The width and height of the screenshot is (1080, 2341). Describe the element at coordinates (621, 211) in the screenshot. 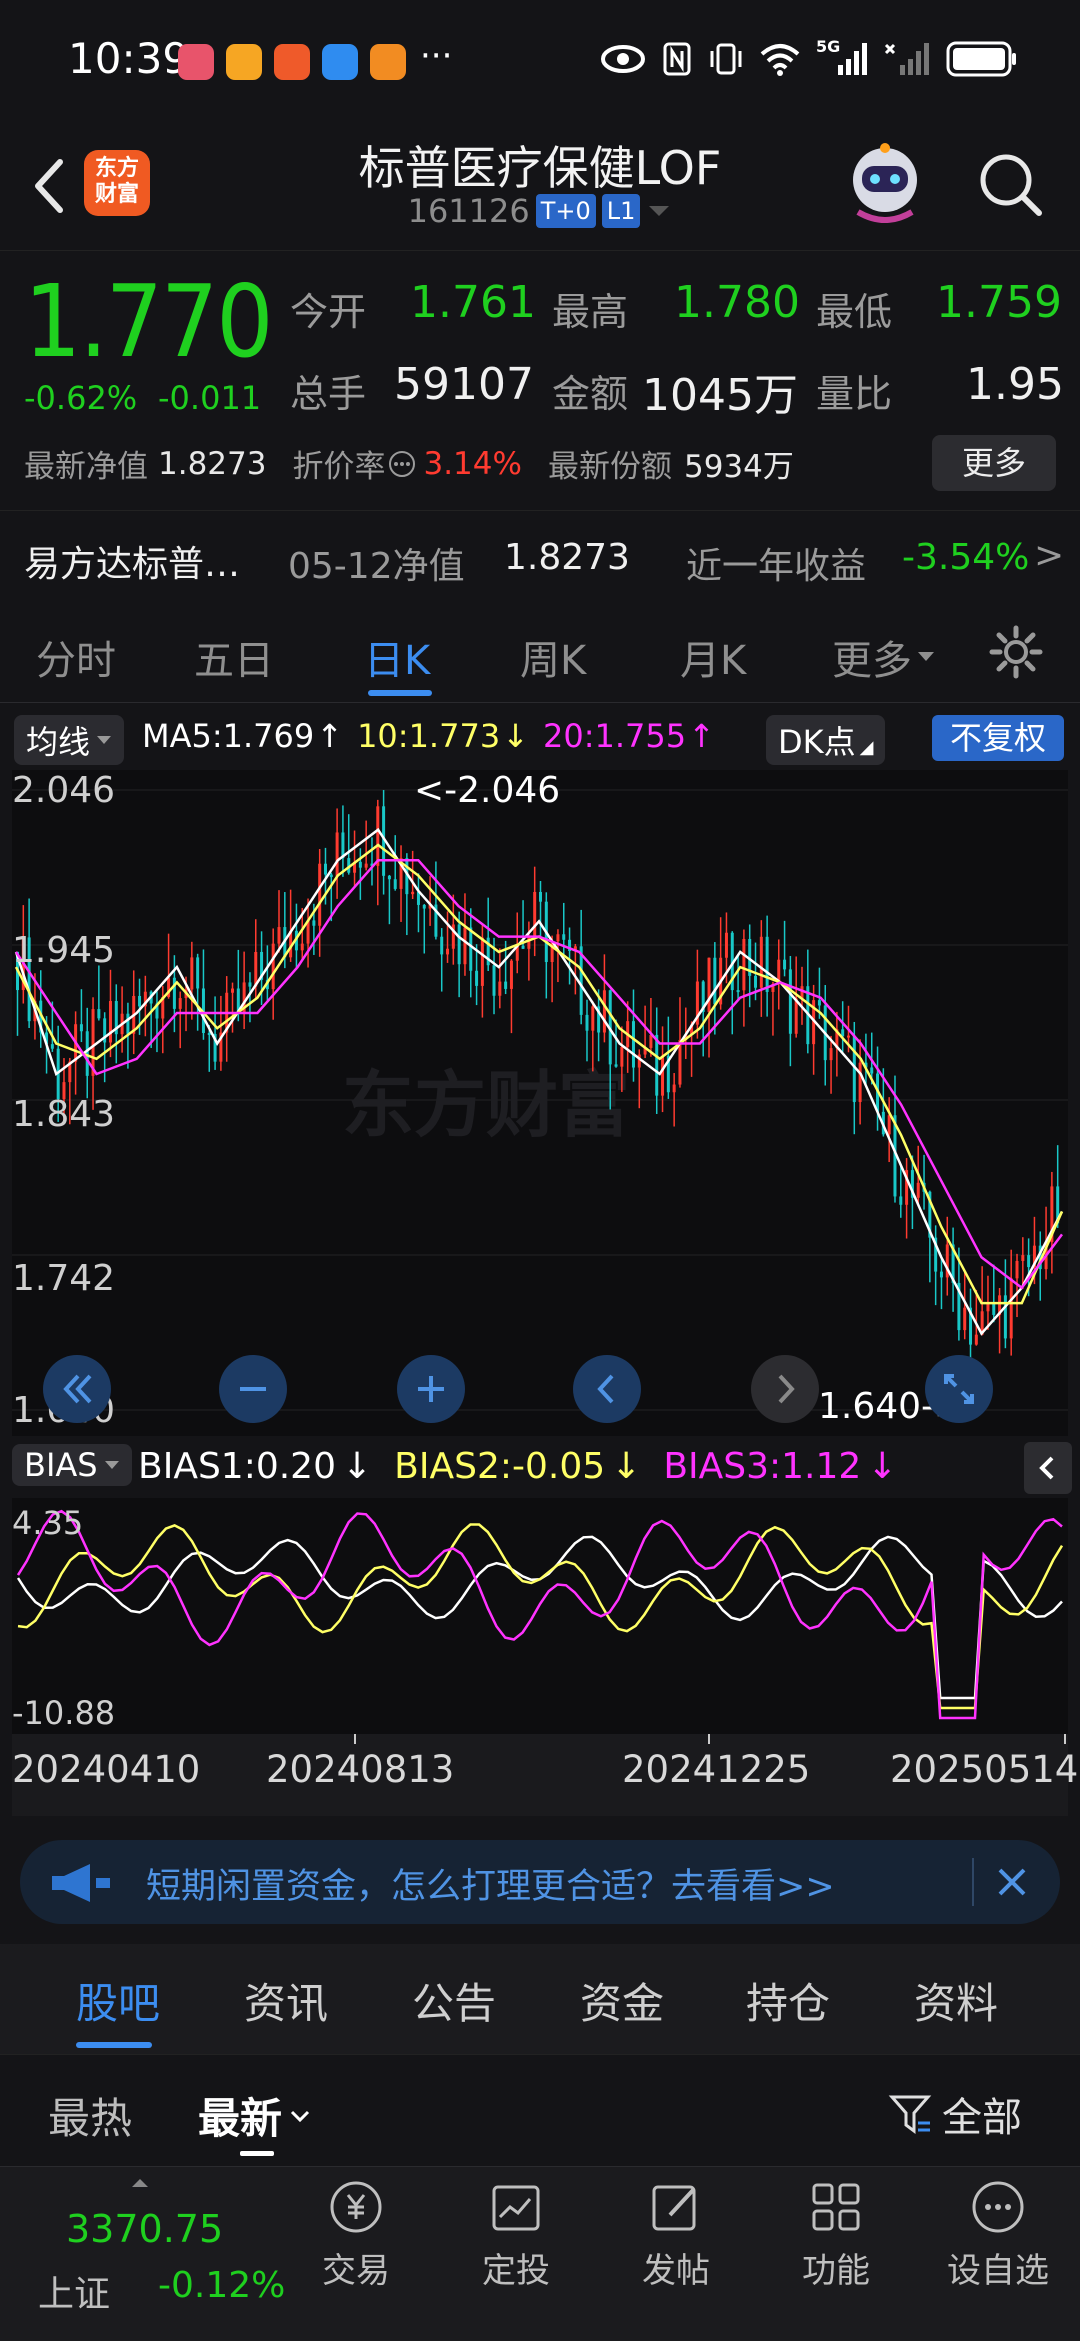

I see `l1-tag: L1` at that location.